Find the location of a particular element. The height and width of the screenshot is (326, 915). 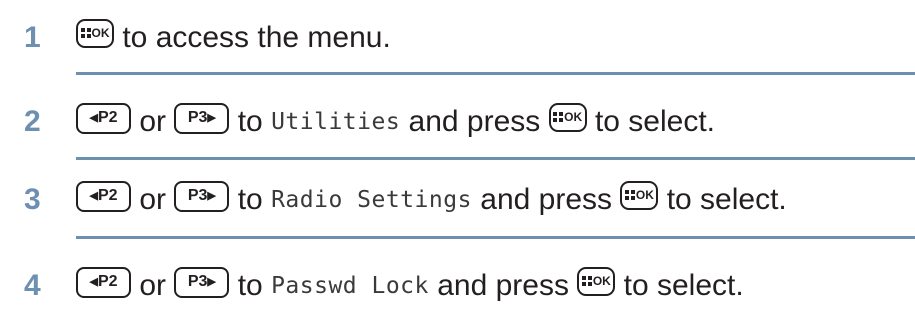

step-text: OK to access the menu. is located at coordinates (233, 38).